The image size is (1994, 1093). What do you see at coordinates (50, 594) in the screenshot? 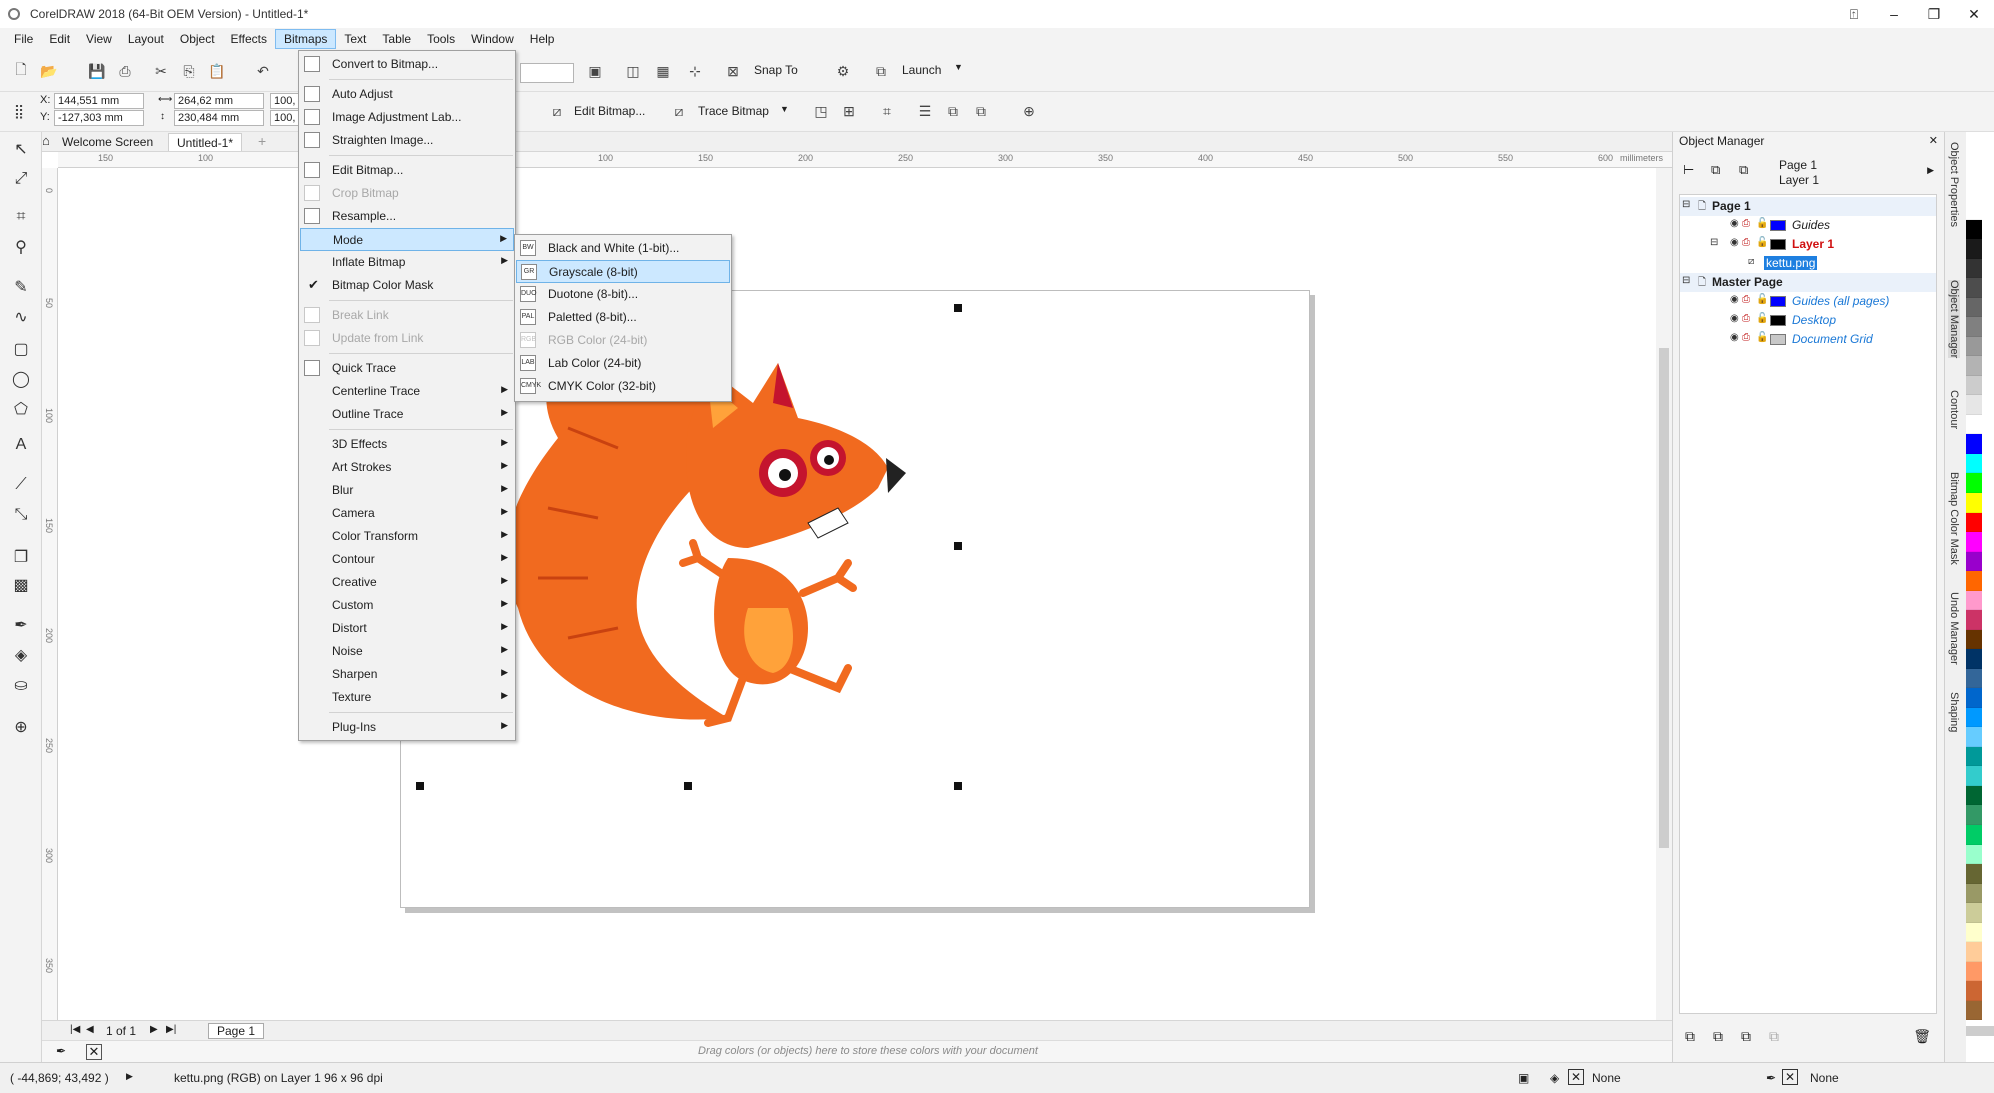
I see `vertical-ruler: 0 50 100 150 200 250 300 350` at bounding box center [50, 594].